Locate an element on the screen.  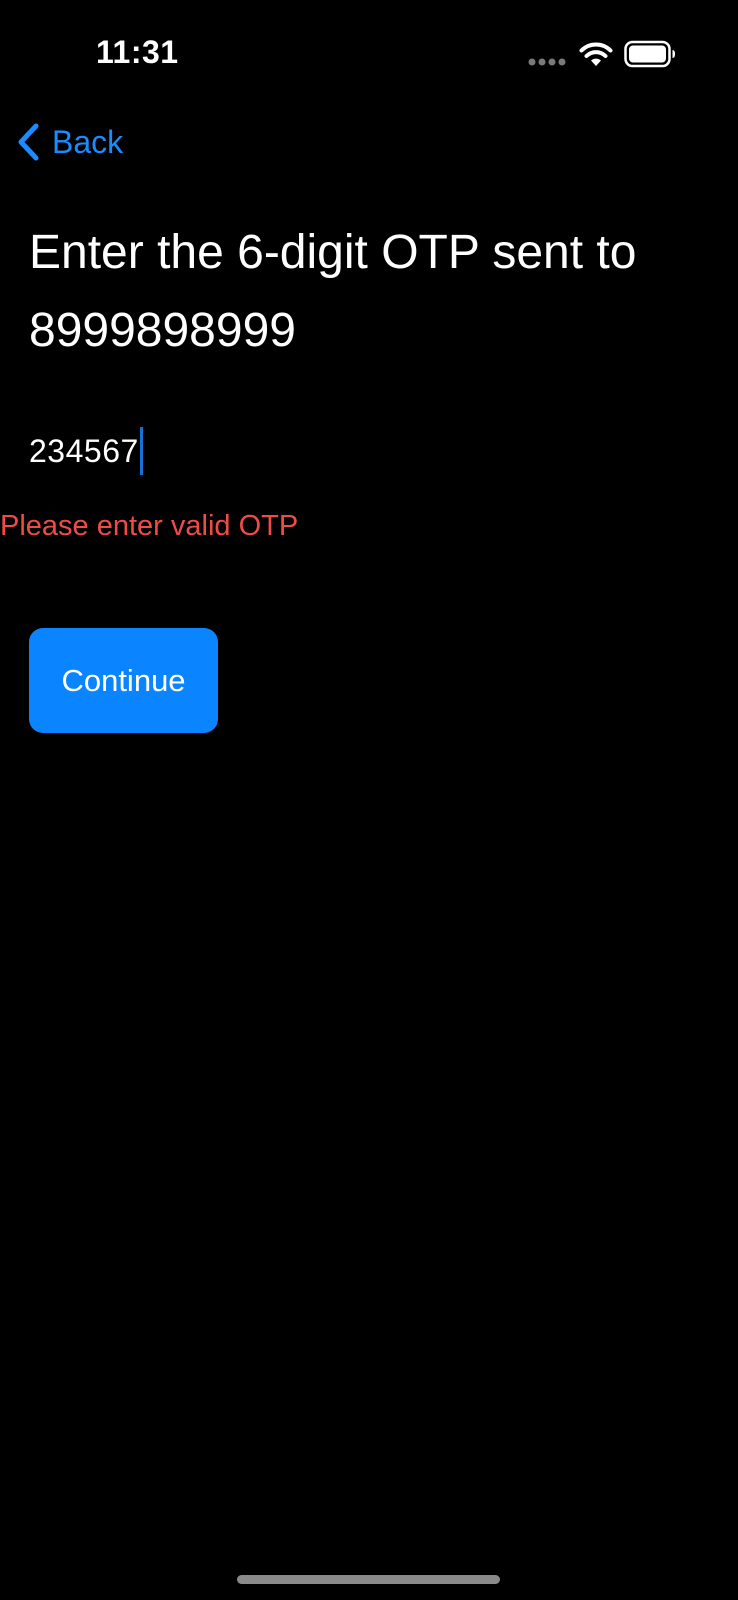
back-label: Back is located at coordinates (88, 141).